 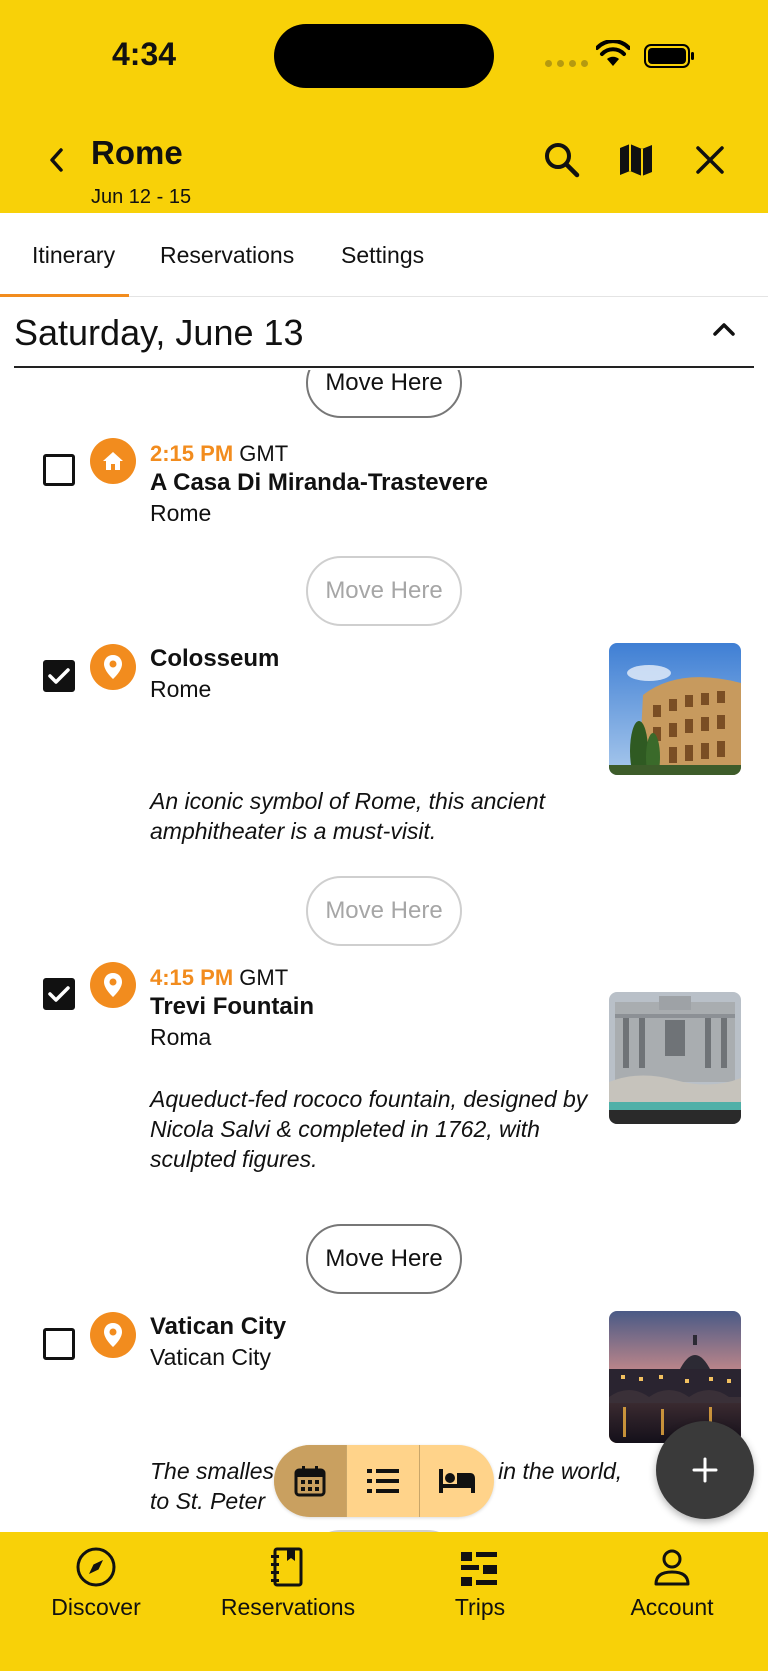 I want to click on item-details: Vatican City Vatican City, so click(x=218, y=1342).